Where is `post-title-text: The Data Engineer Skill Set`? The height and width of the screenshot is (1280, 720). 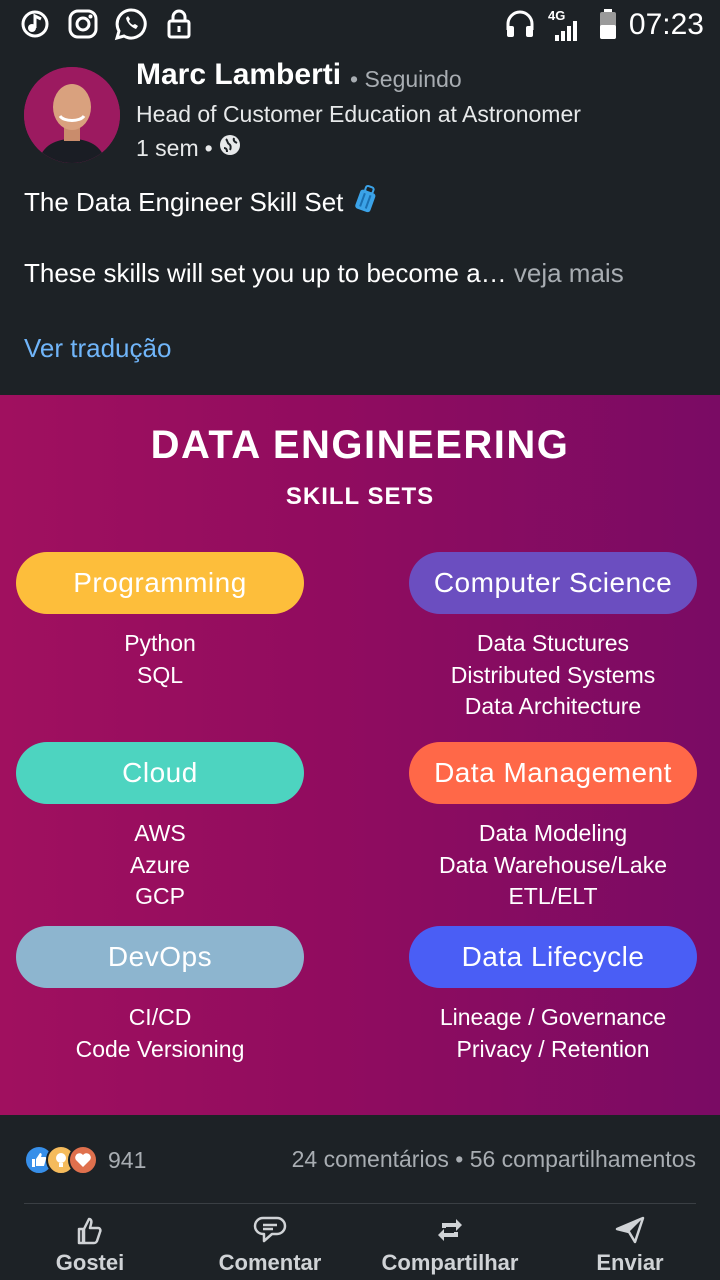 post-title-text: The Data Engineer Skill Set is located at coordinates (184, 202).